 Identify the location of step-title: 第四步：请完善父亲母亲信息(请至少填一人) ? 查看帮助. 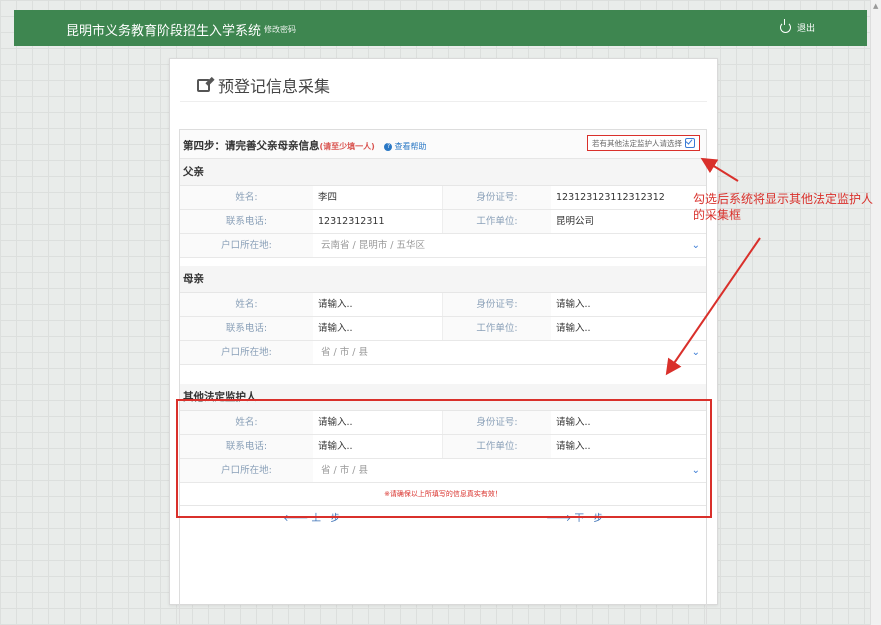
(304, 145).